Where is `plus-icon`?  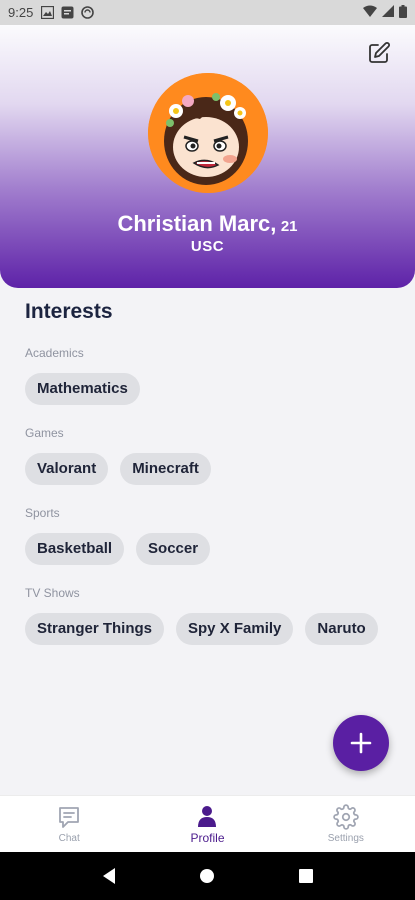
plus-icon is located at coordinates (361, 743).